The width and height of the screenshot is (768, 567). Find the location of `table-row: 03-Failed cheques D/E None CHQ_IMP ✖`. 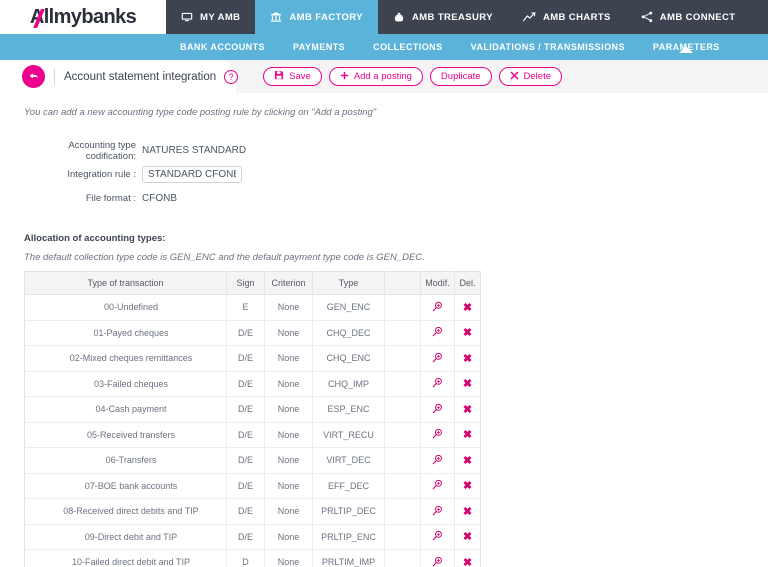

table-row: 03-Failed cheques D/E None CHQ_IMP ✖ is located at coordinates (252, 384).